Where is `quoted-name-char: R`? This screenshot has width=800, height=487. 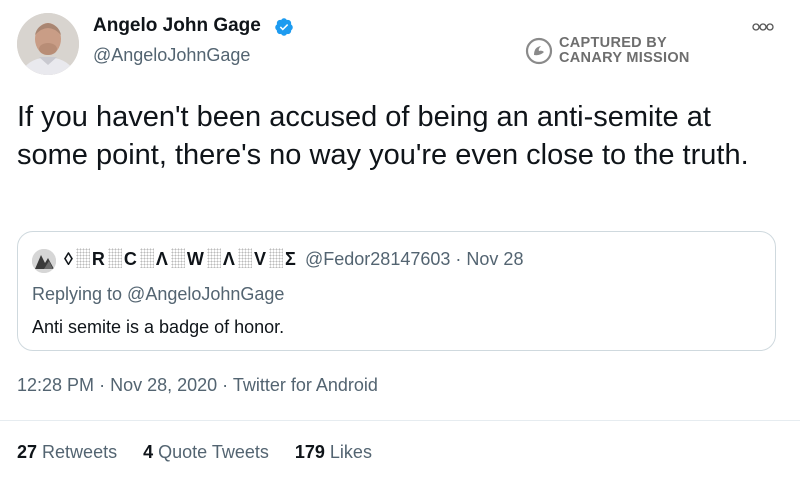 quoted-name-char: R is located at coordinates (98, 259).